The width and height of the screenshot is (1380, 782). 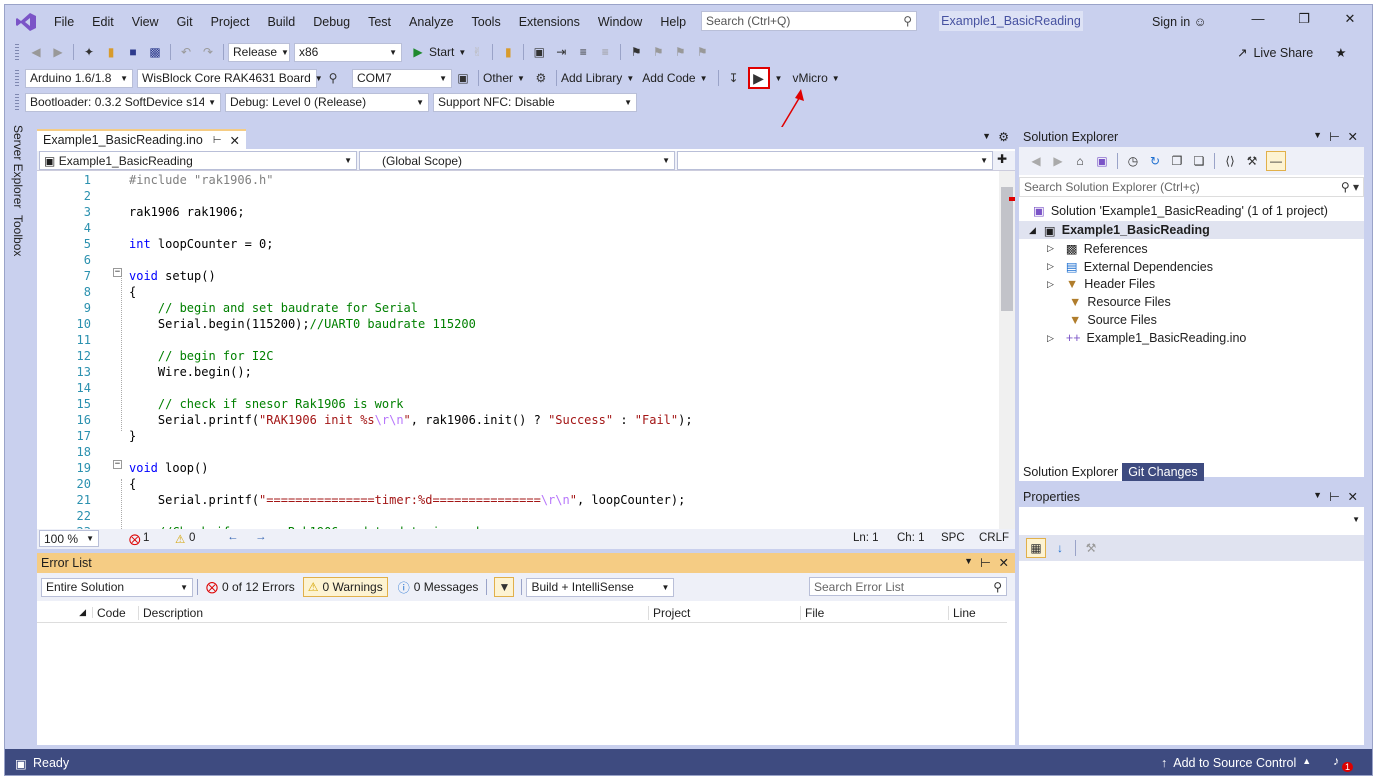 What do you see at coordinates (117, 272) in the screenshot?
I see `collapse-setup-icon: −` at bounding box center [117, 272].